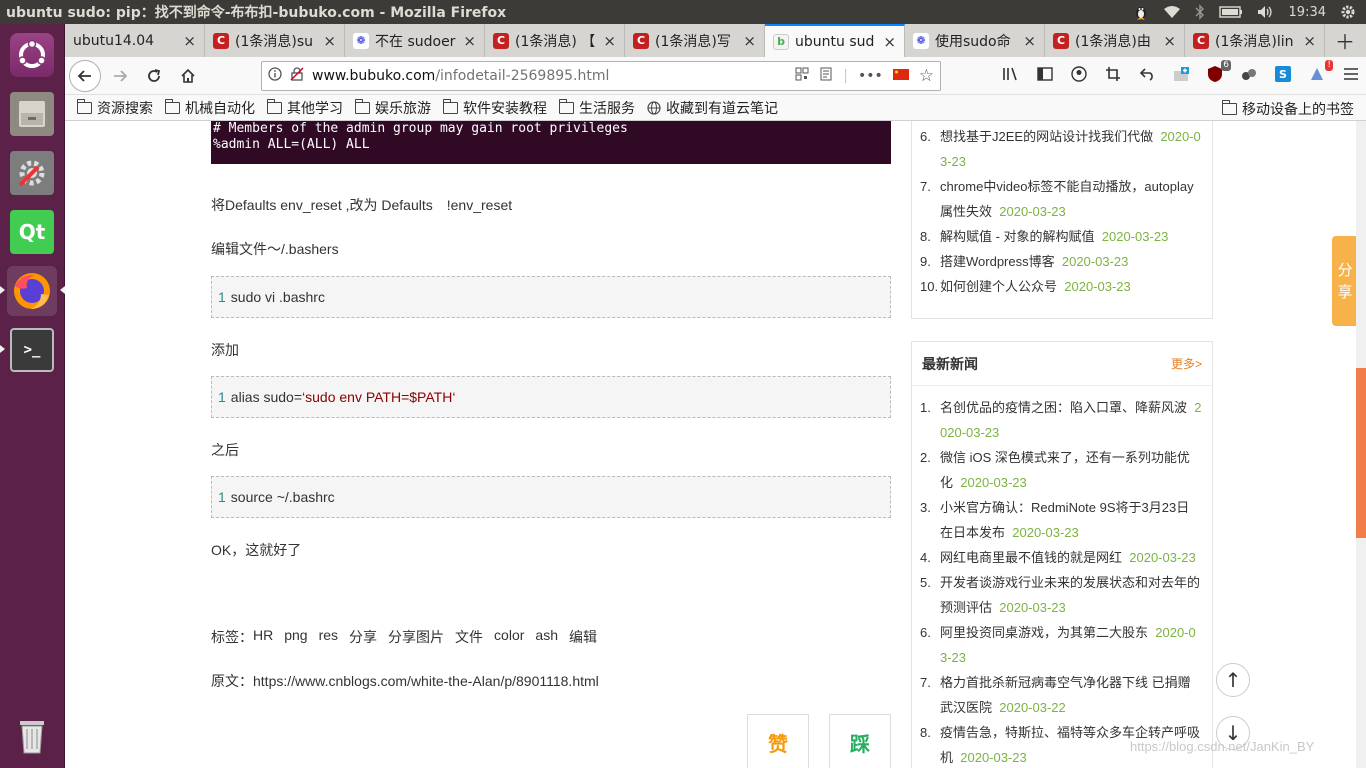 The height and width of the screenshot is (768, 1366). I want to click on item-title: 网红电商里最不值钱的就是网红, so click(1031, 557).